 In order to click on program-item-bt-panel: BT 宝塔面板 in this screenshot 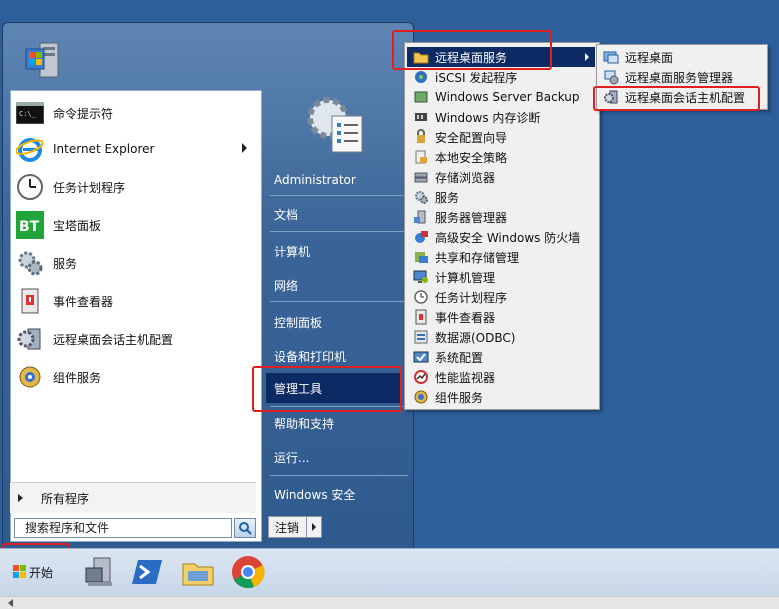, I will do `click(135, 225)`.